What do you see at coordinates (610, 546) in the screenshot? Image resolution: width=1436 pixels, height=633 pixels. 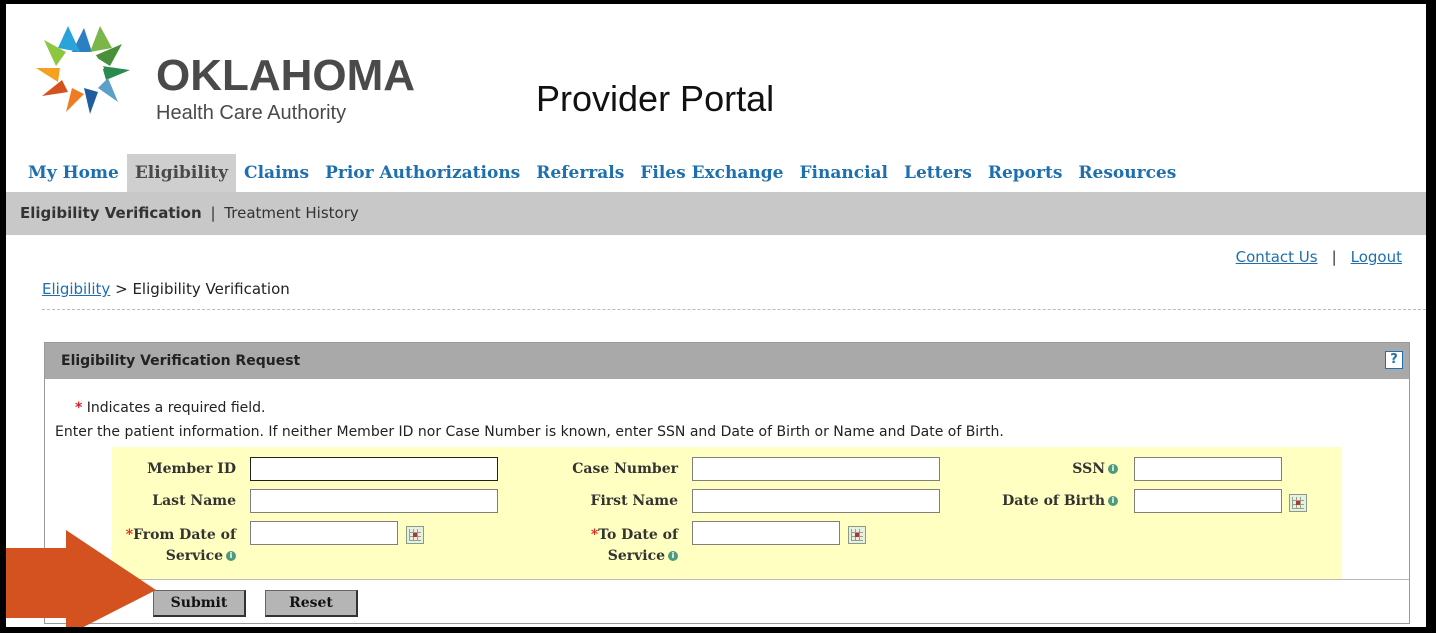 I see `to-dos-label: *To Date of Service i` at bounding box center [610, 546].